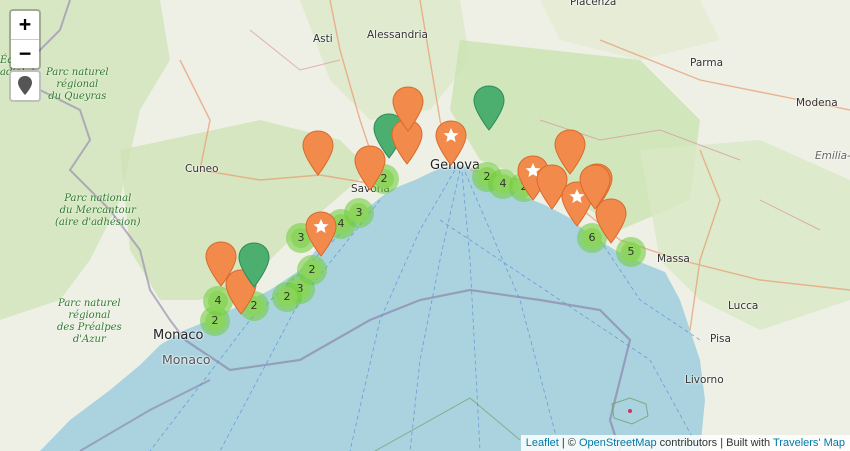 Image resolution: width=850 pixels, height=451 pixels. I want to click on place-label-massa: Massa, so click(673, 259).